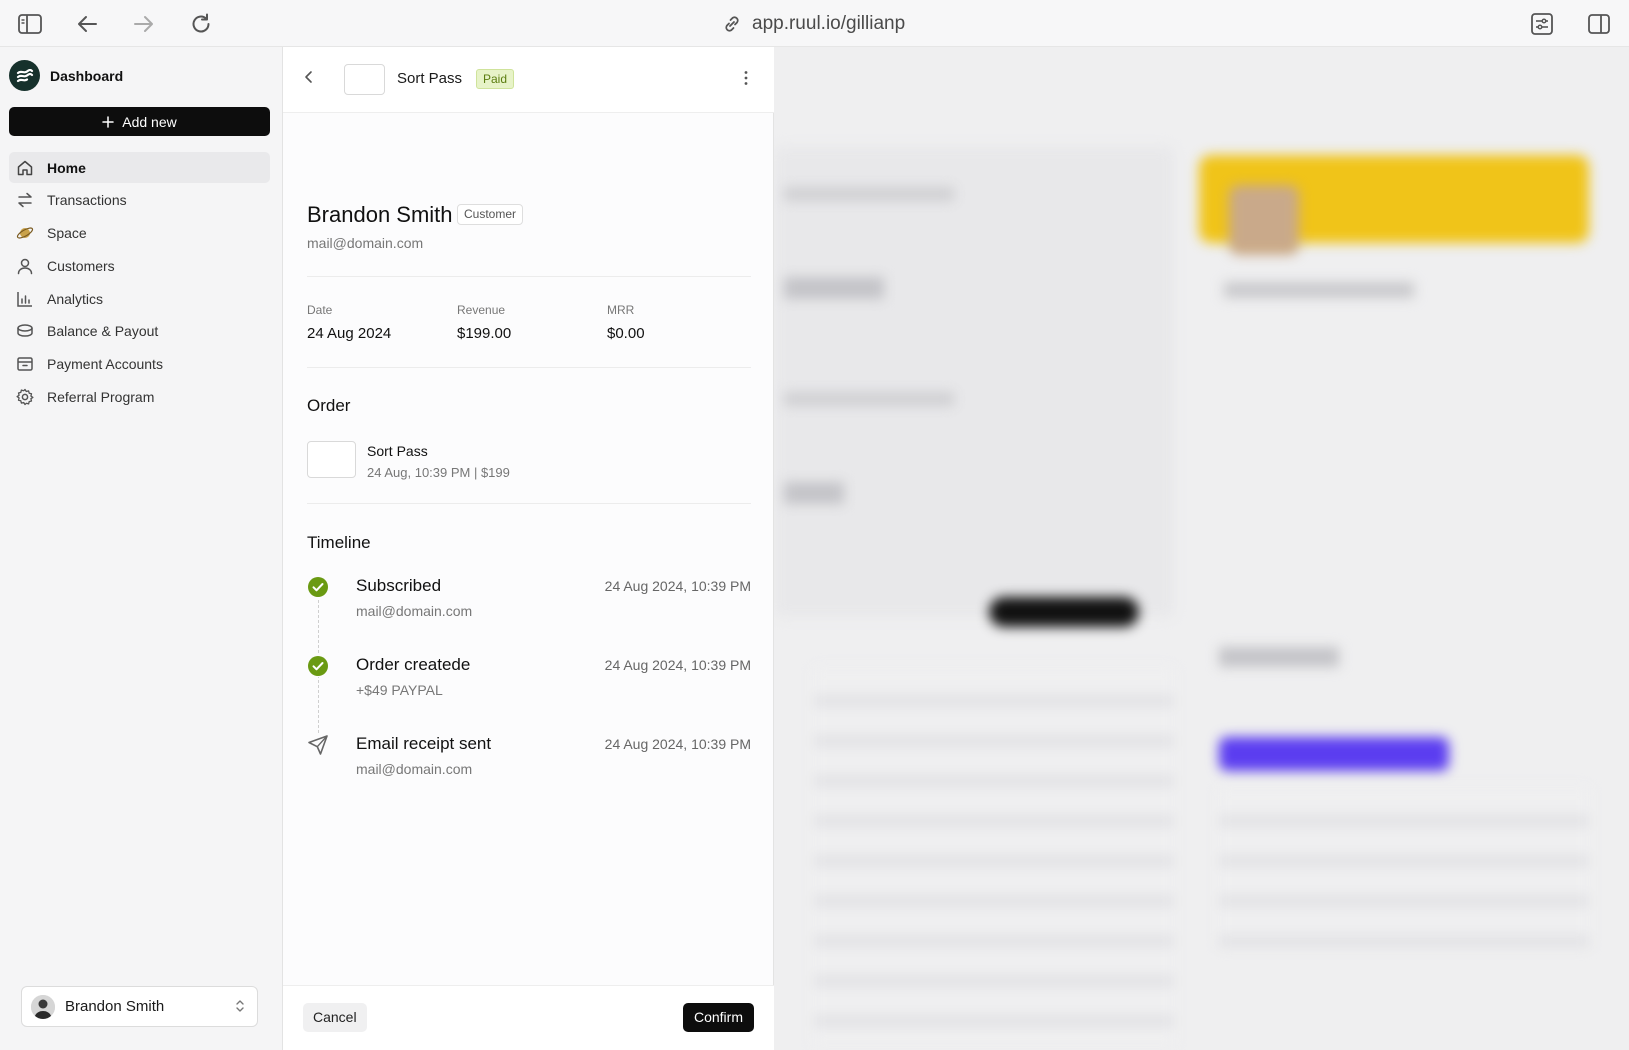 This screenshot has height=1050, width=1629. What do you see at coordinates (974, 382) in the screenshot?
I see `blurred-card` at bounding box center [974, 382].